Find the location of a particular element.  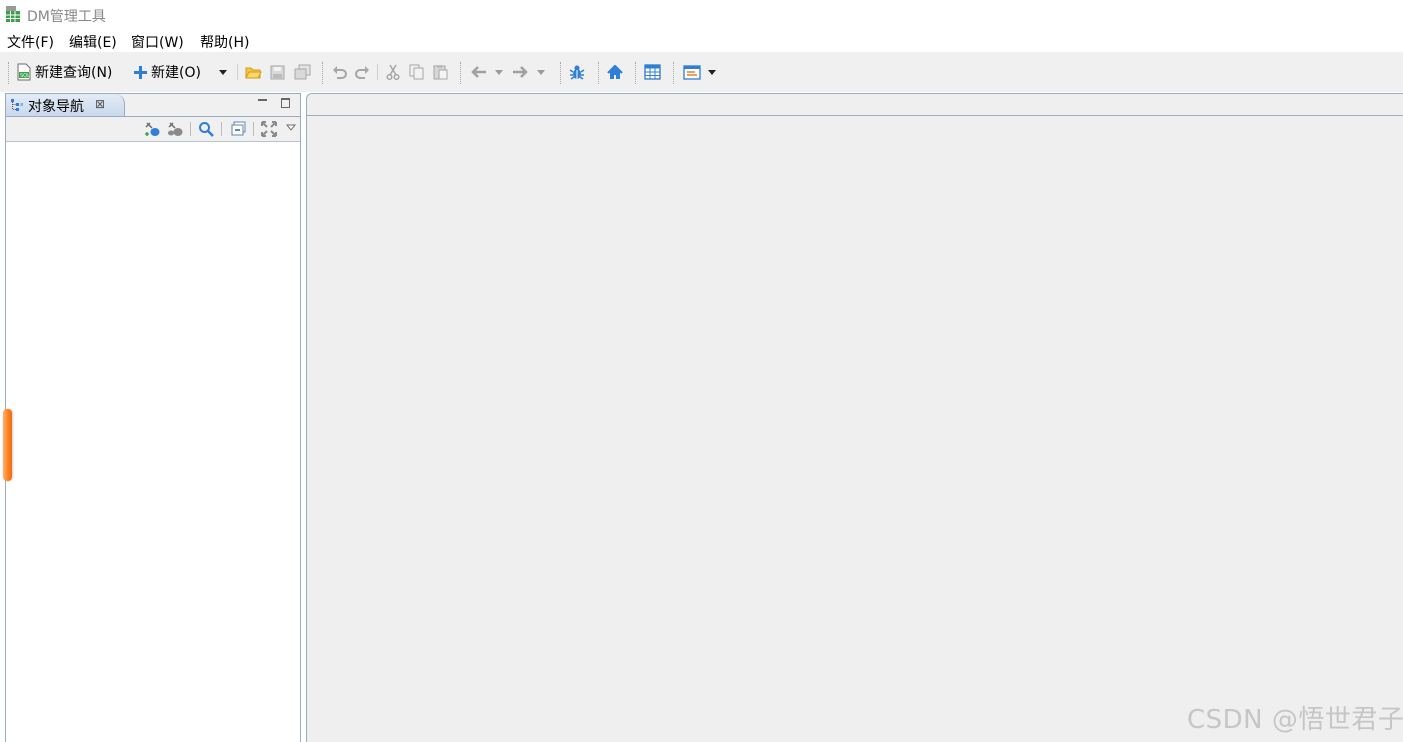

svg-text: SQL is located at coordinates (25, 76).